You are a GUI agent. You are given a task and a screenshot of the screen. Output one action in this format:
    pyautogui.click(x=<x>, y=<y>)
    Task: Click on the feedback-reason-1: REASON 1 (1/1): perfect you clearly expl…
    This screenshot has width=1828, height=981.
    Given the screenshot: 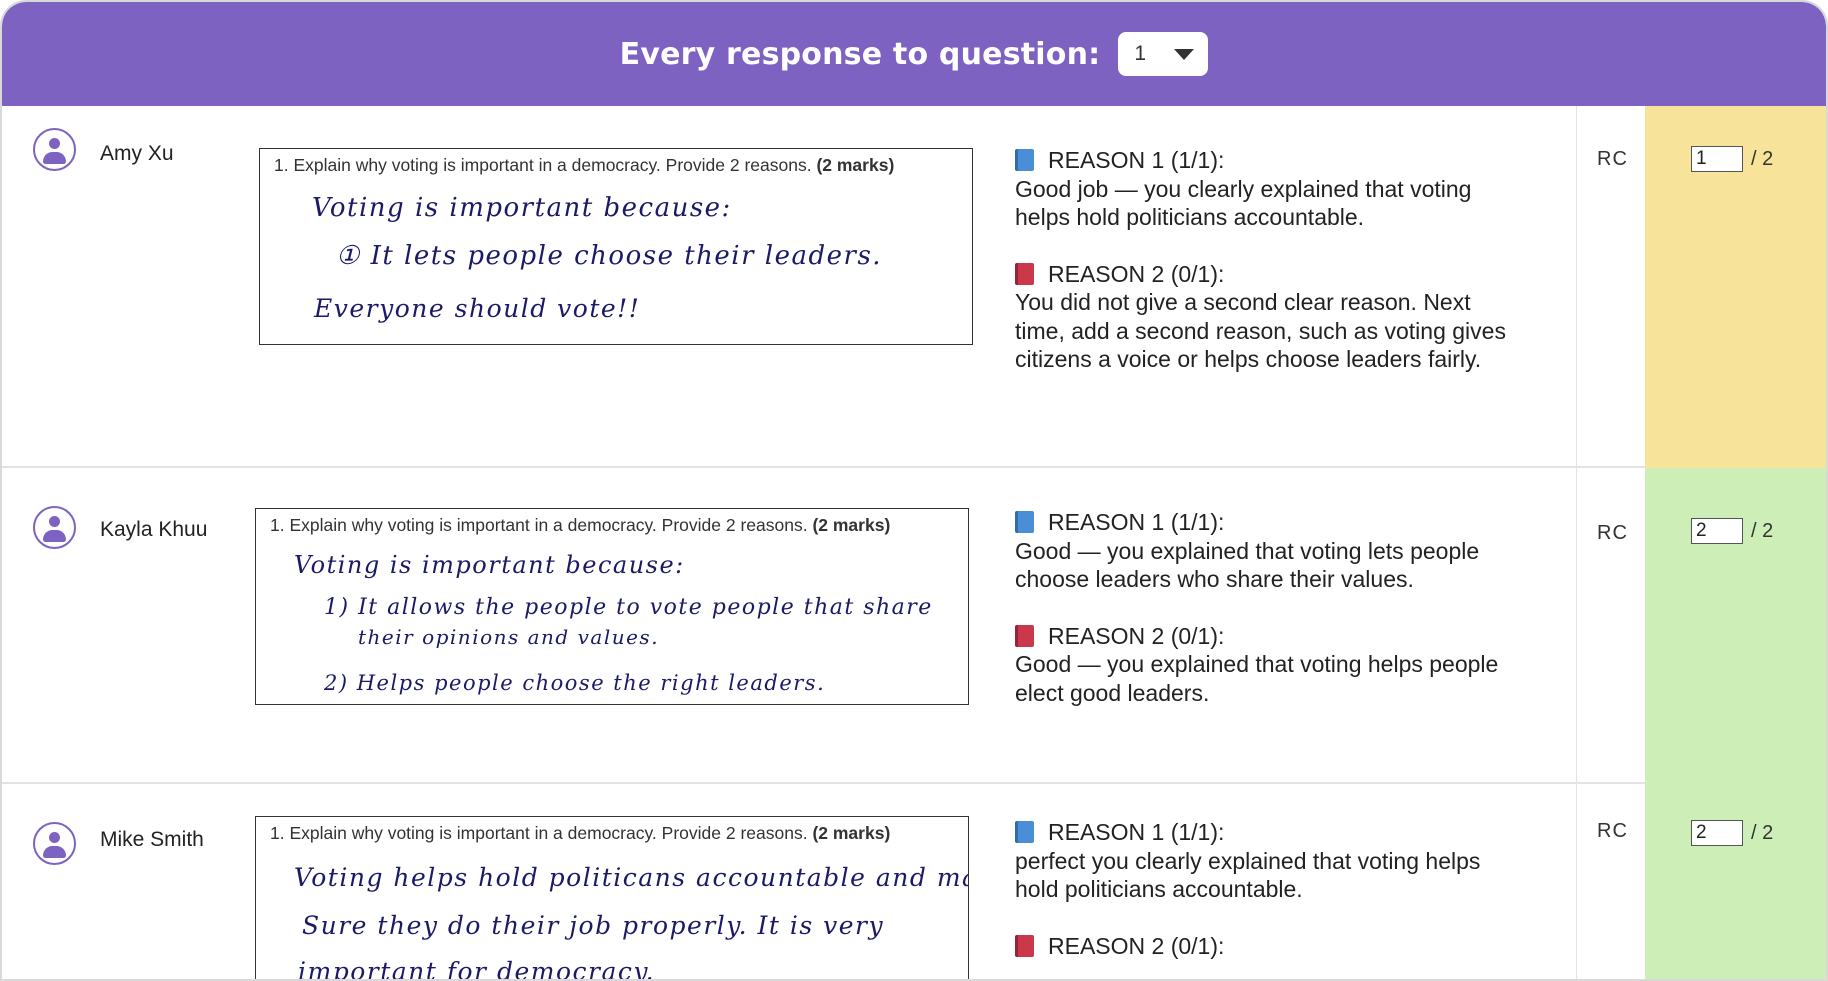 What is the action you would take?
    pyautogui.click(x=1270, y=861)
    